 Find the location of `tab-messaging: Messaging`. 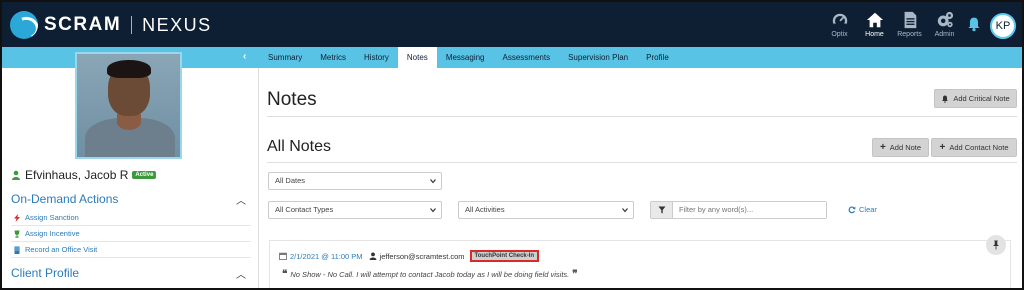

tab-messaging: Messaging is located at coordinates (465, 57).